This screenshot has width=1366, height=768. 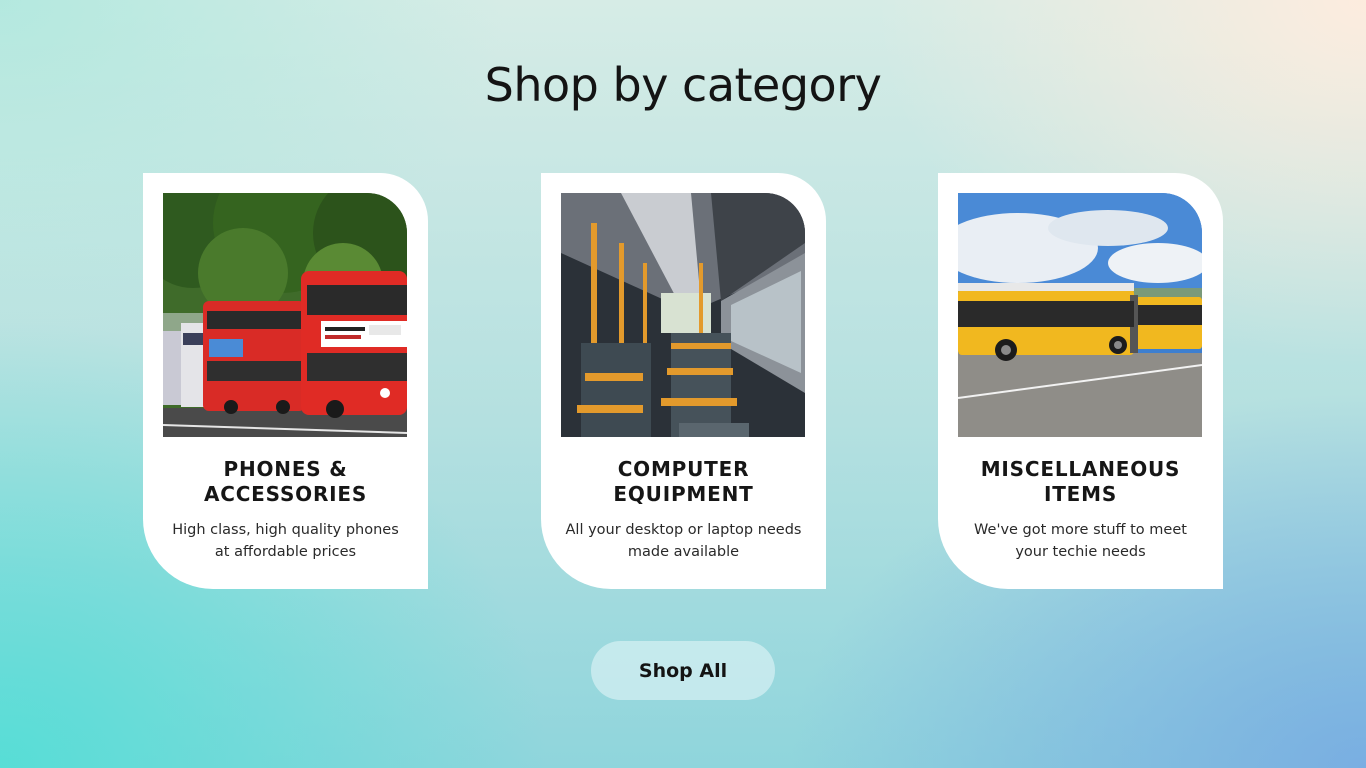 I want to click on bus-interior-photo, so click(x=683, y=315).